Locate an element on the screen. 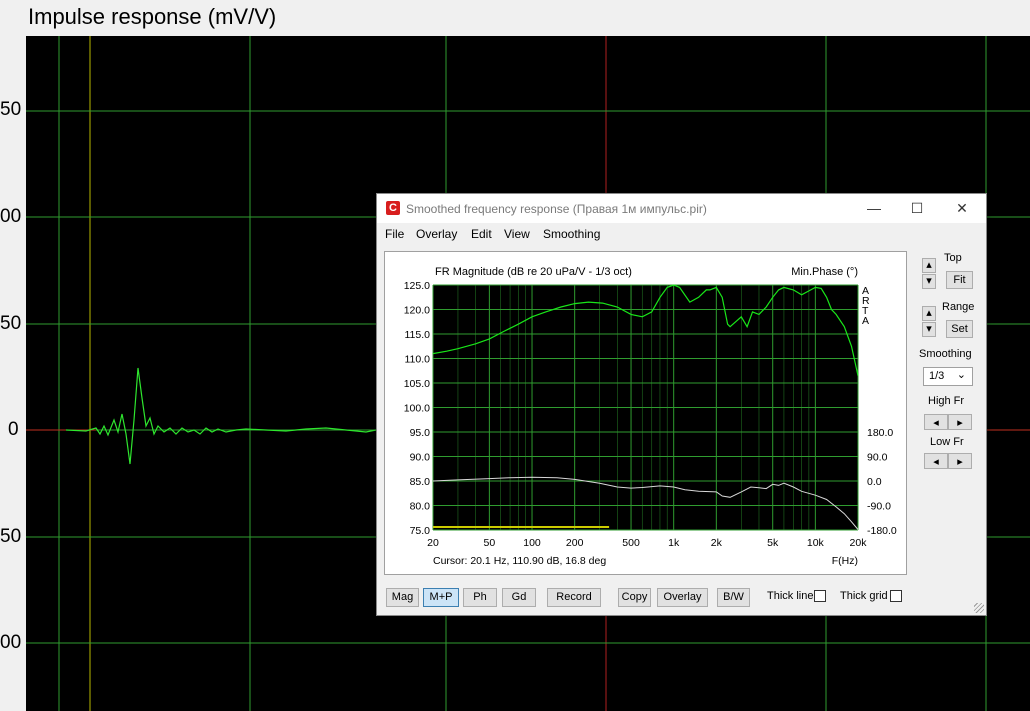 The height and width of the screenshot is (711, 1030). x-tick-label: 5k is located at coordinates (773, 543).